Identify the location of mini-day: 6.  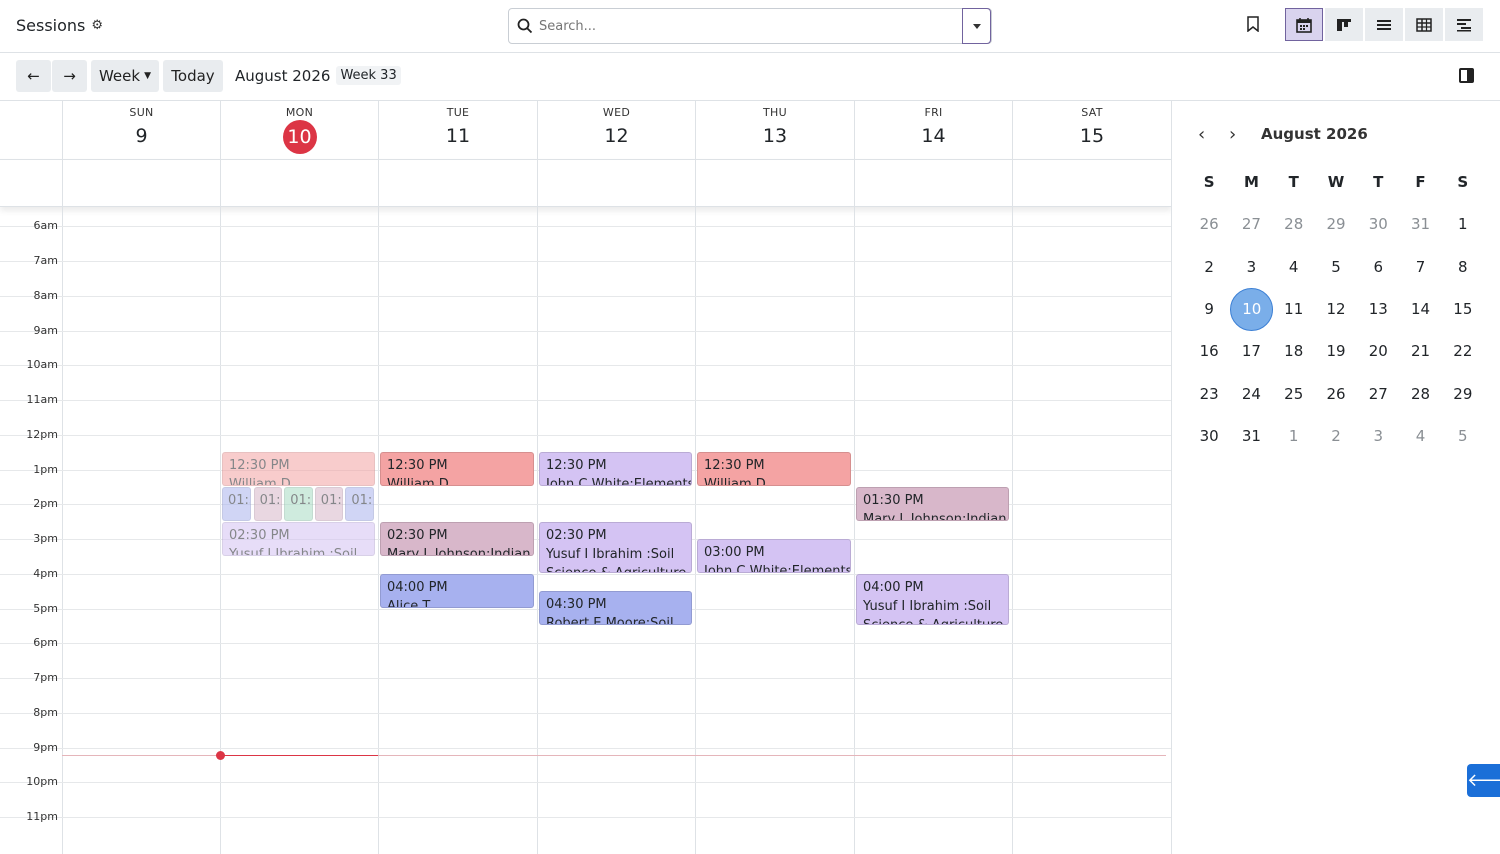
(1378, 267).